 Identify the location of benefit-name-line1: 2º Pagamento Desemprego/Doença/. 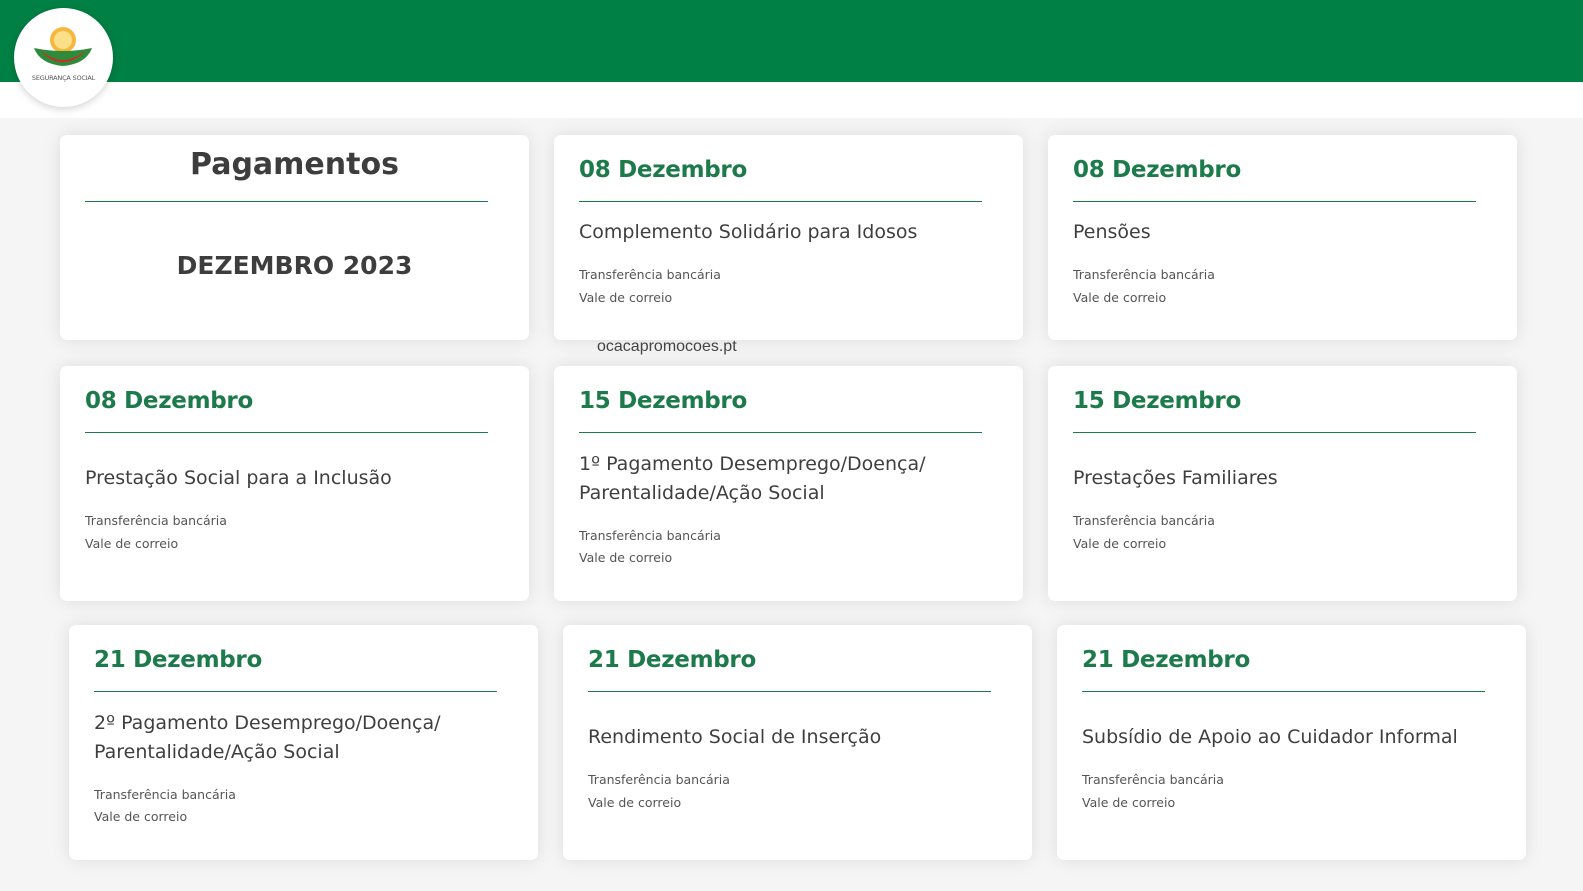
(267, 723).